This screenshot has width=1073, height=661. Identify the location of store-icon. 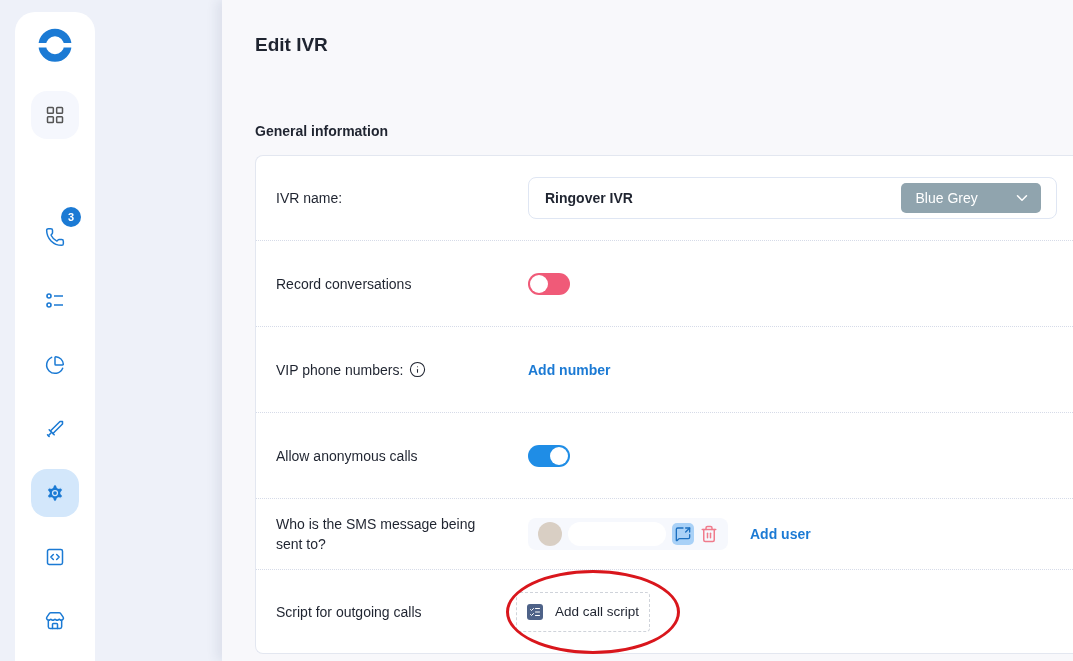
(55, 621).